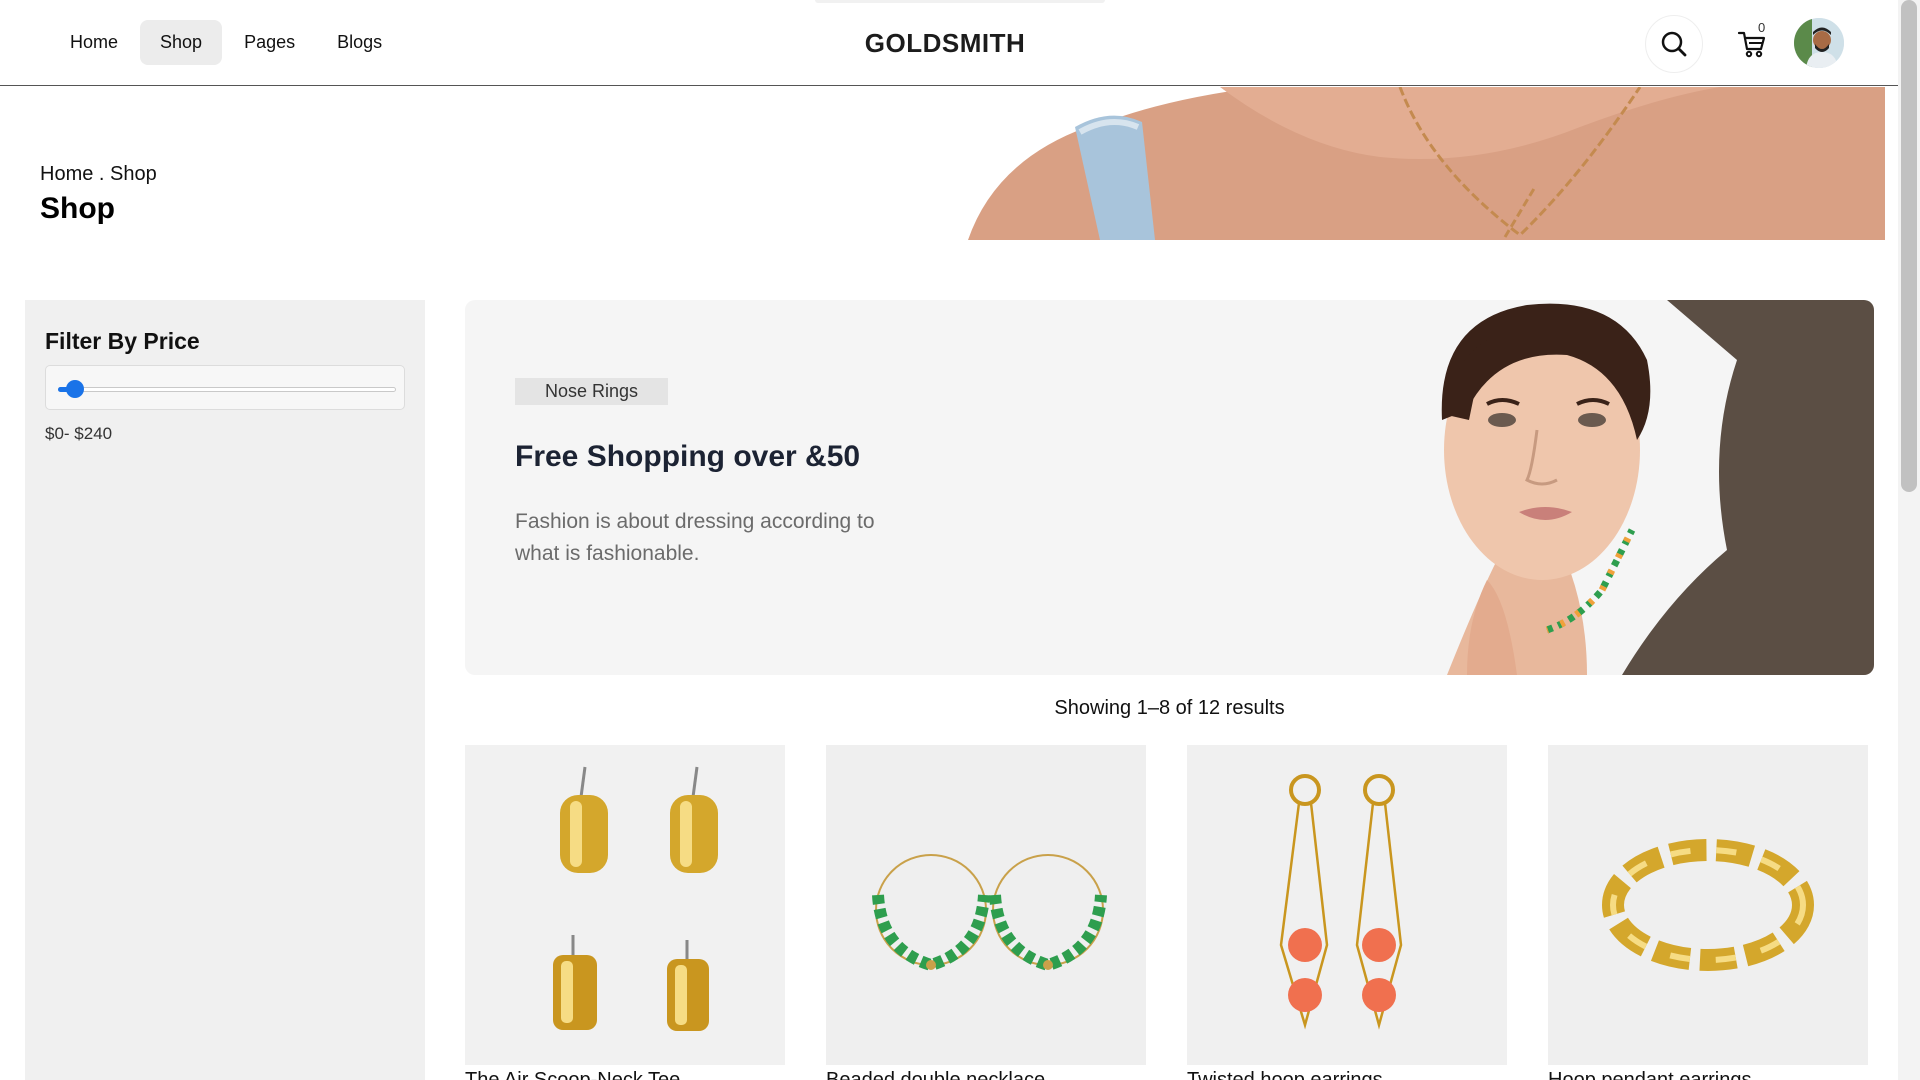 The width and height of the screenshot is (1920, 1080). What do you see at coordinates (122, 341) in the screenshot?
I see `filter-title: Filter By Price` at bounding box center [122, 341].